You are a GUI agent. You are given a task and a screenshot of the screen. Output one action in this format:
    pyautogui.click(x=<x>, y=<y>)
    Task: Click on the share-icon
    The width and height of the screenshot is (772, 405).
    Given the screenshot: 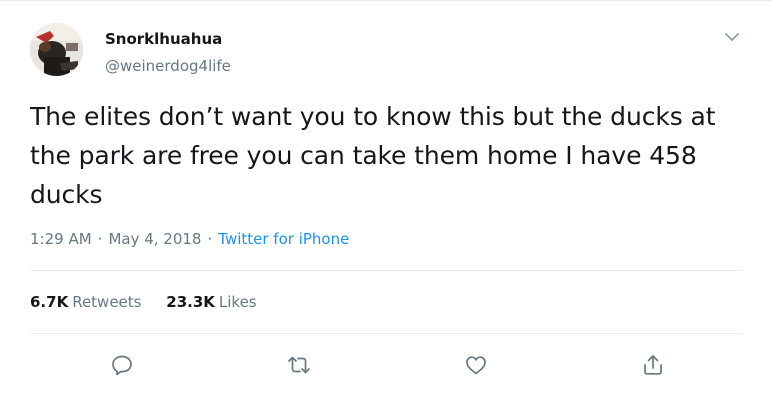 What is the action you would take?
    pyautogui.click(x=653, y=365)
    